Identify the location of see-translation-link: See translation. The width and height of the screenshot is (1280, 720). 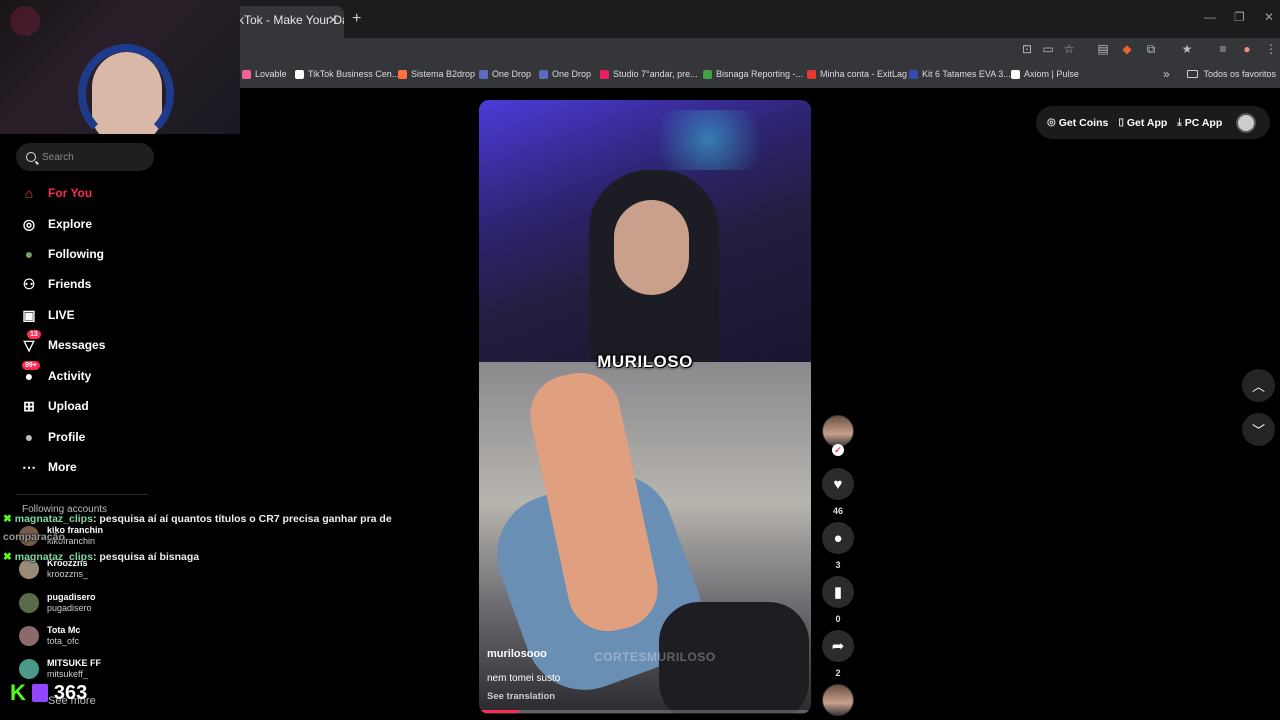
(521, 696).